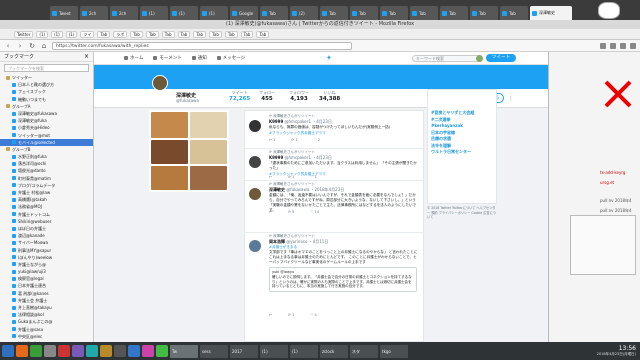  Describe the element at coordinates (623, 45) in the screenshot. I see `sidebar-icon` at that location.